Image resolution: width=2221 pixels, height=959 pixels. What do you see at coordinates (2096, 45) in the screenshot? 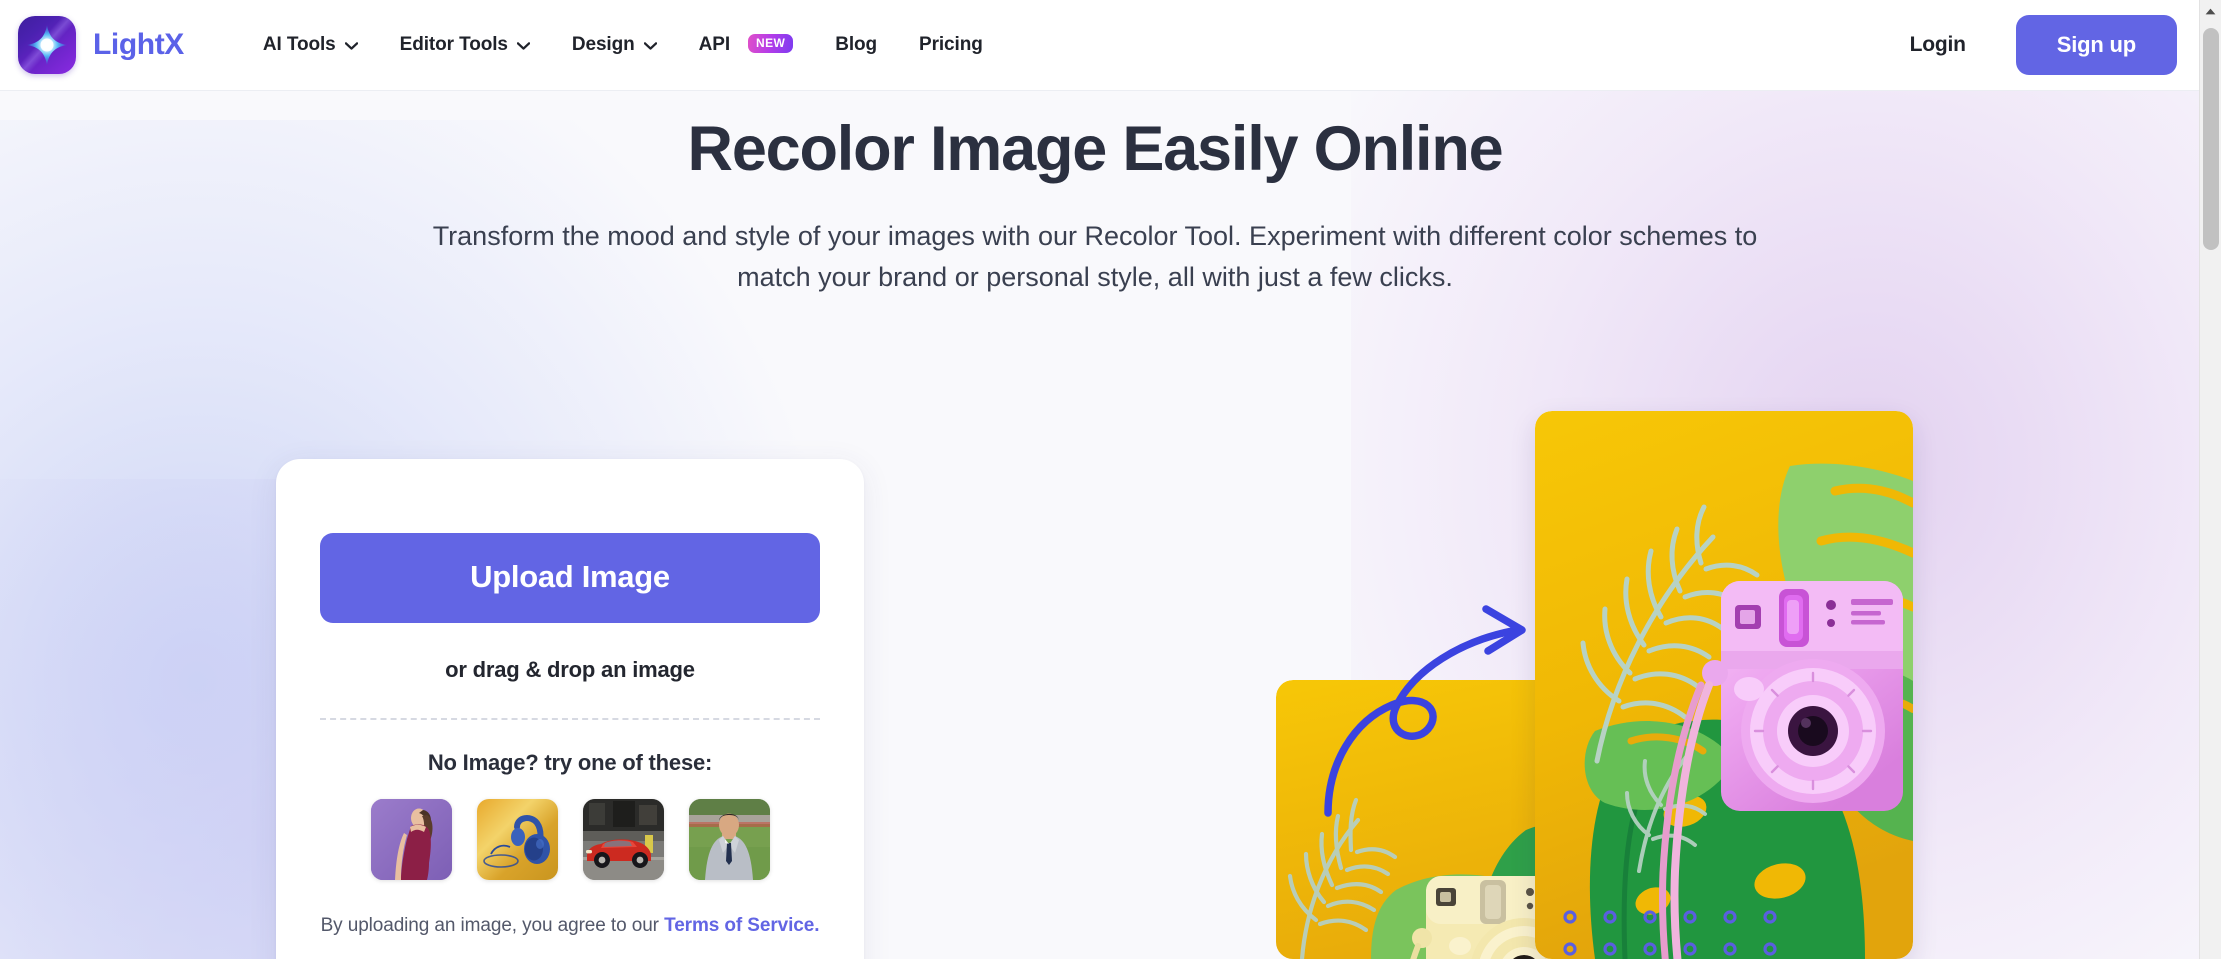
I see `signup-button: Sign up` at bounding box center [2096, 45].